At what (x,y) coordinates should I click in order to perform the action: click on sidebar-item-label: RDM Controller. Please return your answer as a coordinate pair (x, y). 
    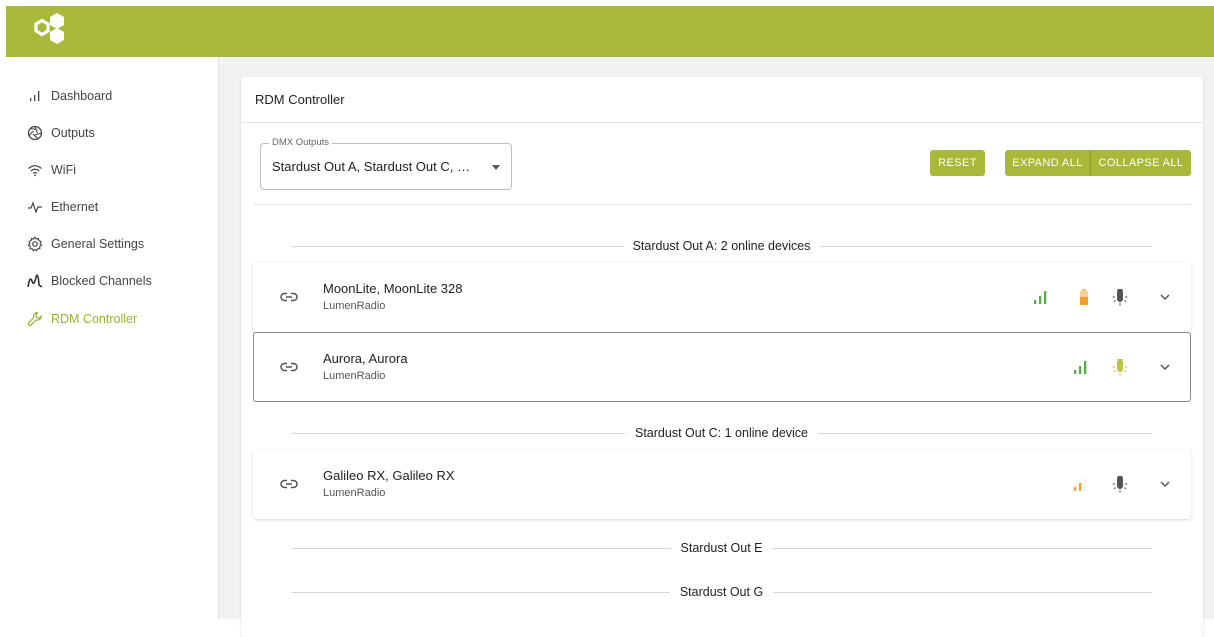
    Looking at the image, I should click on (94, 319).